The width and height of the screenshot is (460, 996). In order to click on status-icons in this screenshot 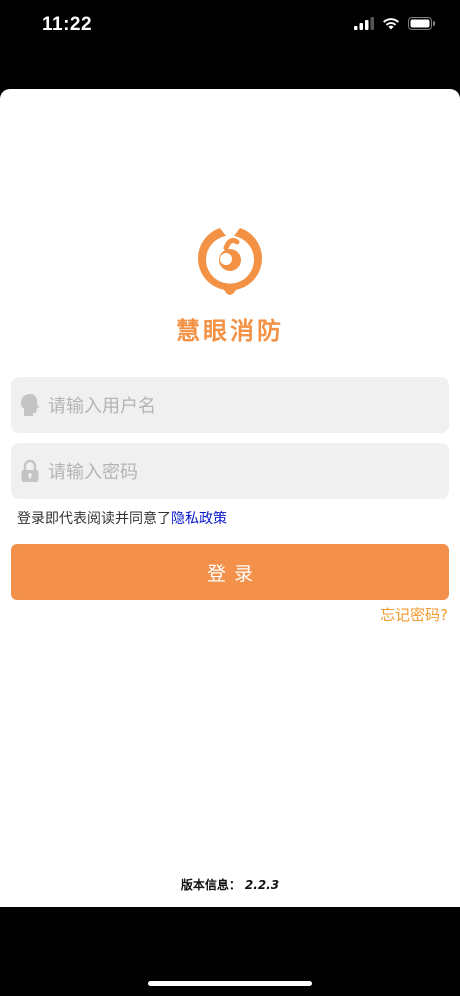, I will do `click(395, 23)`.